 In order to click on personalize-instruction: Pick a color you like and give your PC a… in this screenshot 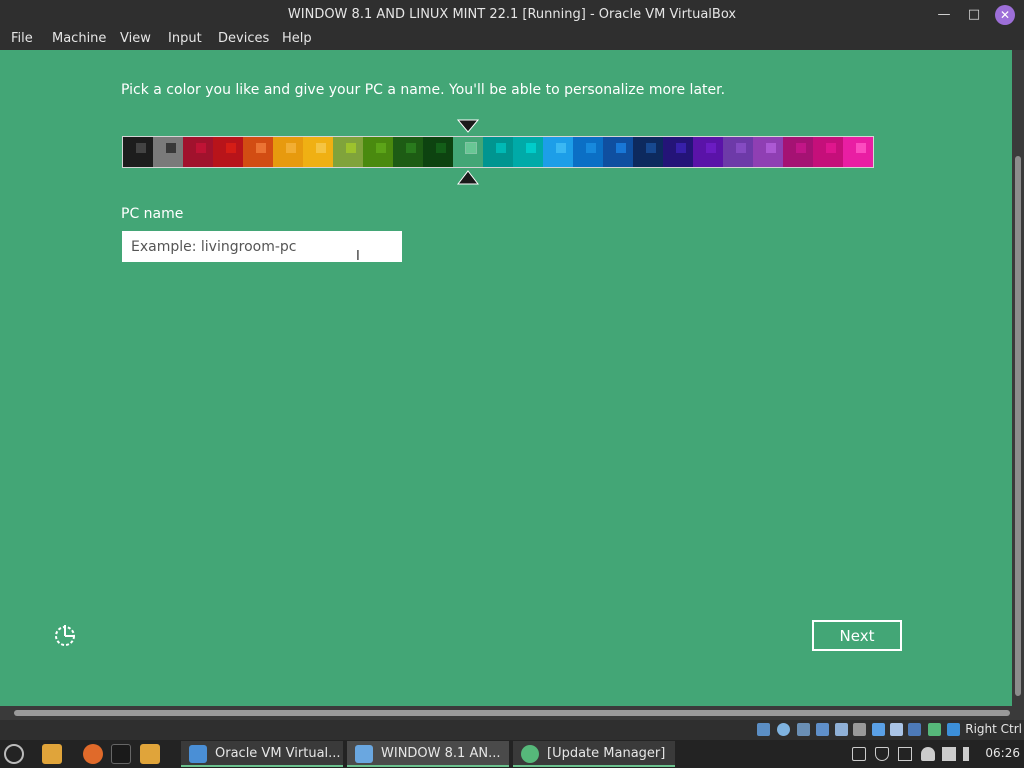, I will do `click(423, 90)`.